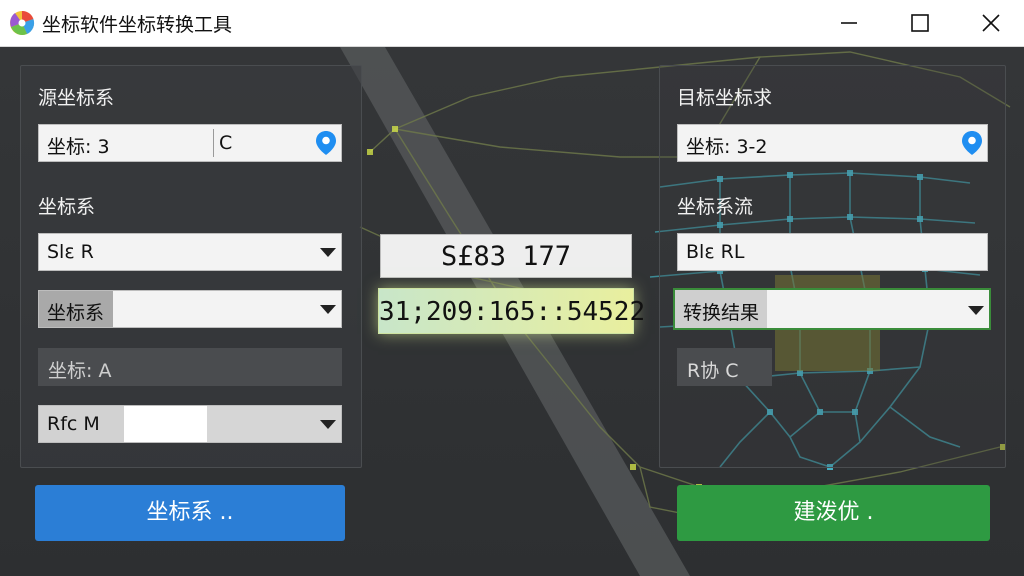  What do you see at coordinates (76, 98) in the screenshot?
I see `source-crs-heading: 源坐标系` at bounding box center [76, 98].